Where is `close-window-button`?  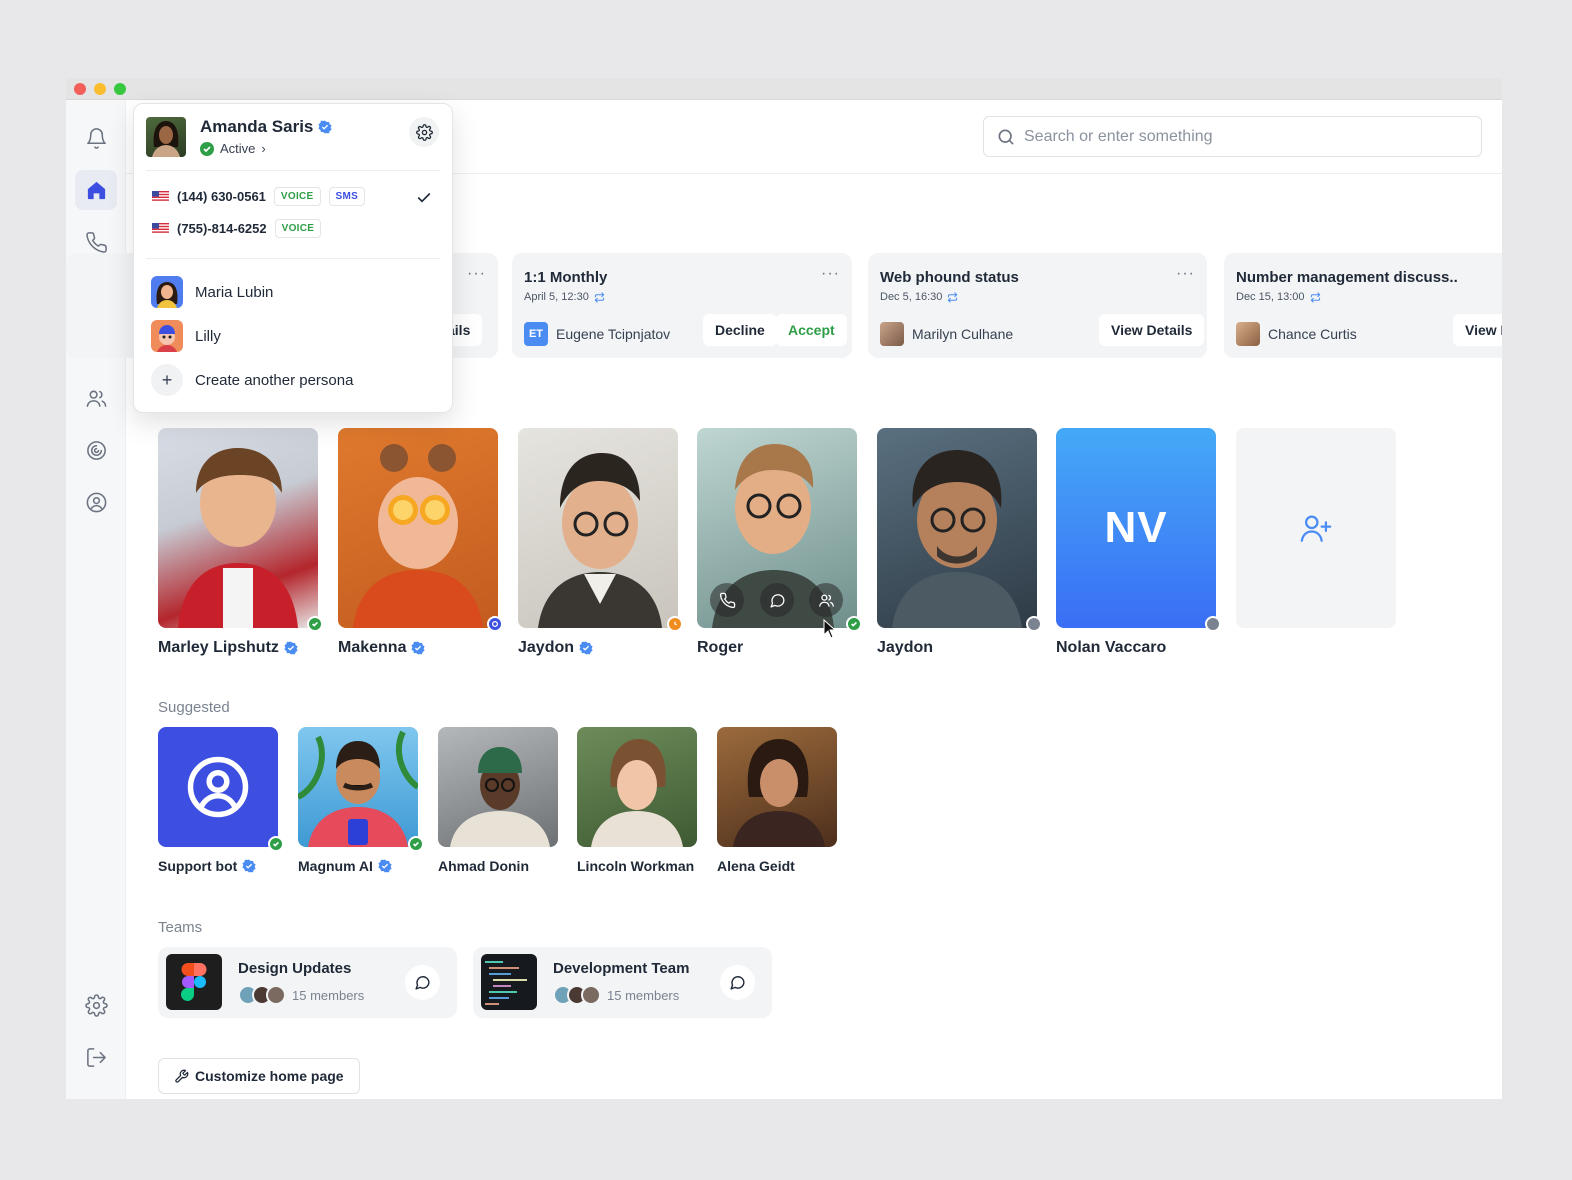
close-window-button is located at coordinates (80, 89).